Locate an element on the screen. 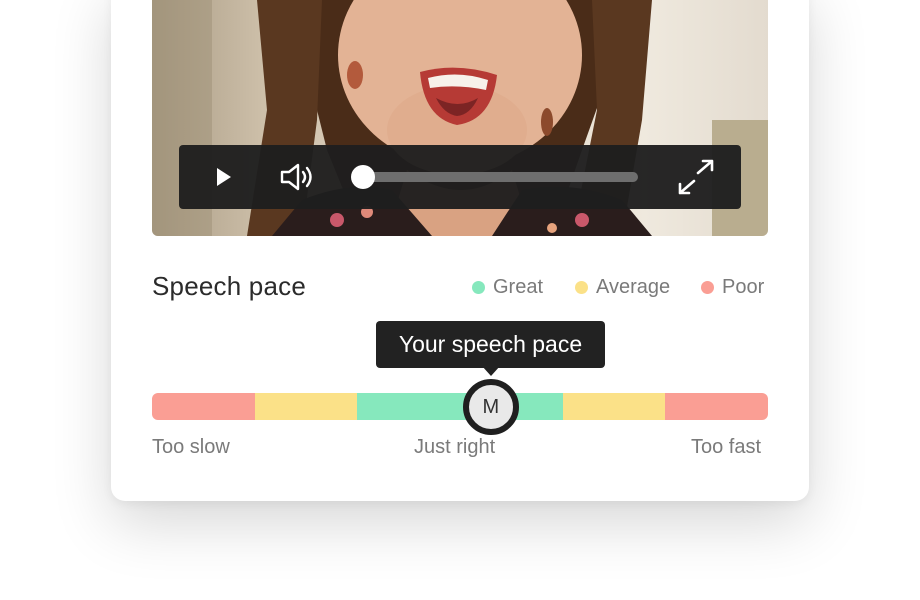 The width and height of the screenshot is (920, 600). play-icon is located at coordinates (224, 177).